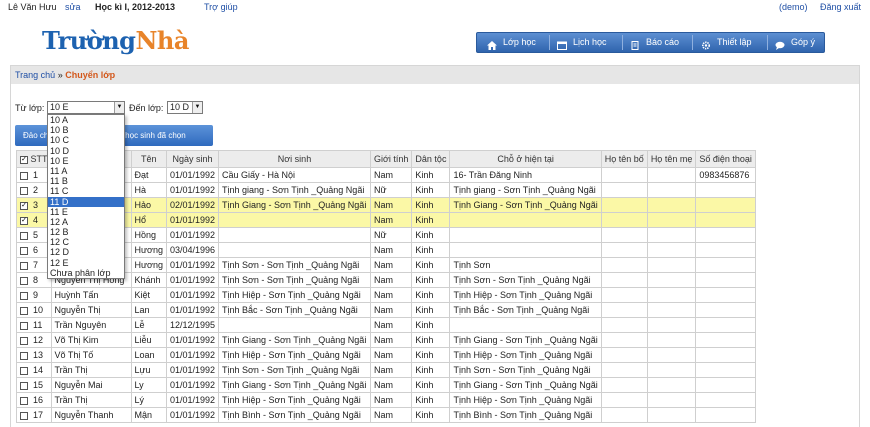 The width and height of the screenshot is (870, 427). What do you see at coordinates (34, 355) in the screenshot?
I see `row-select-cell: 13` at bounding box center [34, 355].